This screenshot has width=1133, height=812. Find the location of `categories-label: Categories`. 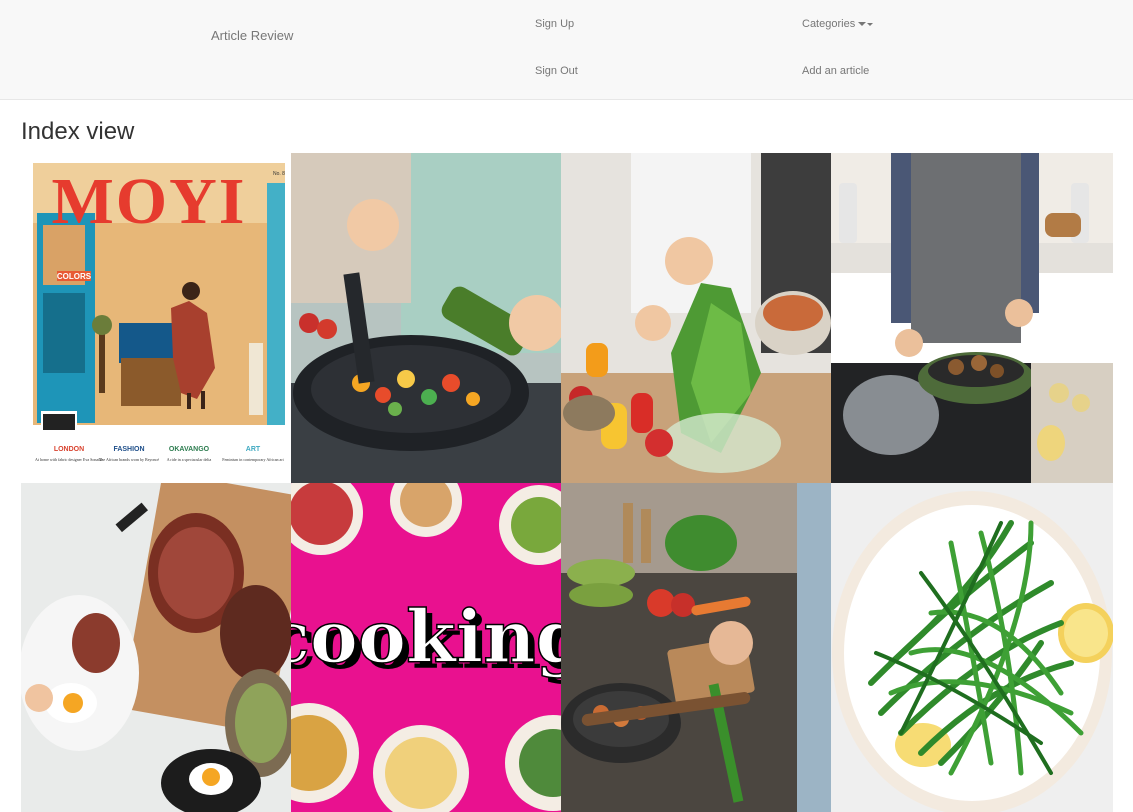

categories-label: Categories is located at coordinates (829, 24).